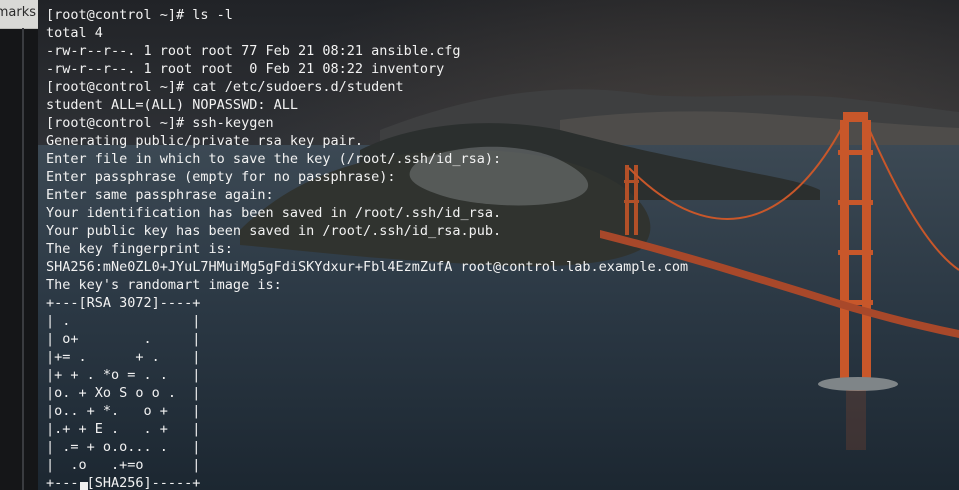 The width and height of the screenshot is (959, 490). Describe the element at coordinates (160, 123) in the screenshot. I see `terminal-line: [root@control ~]# ssh-keygen` at that location.